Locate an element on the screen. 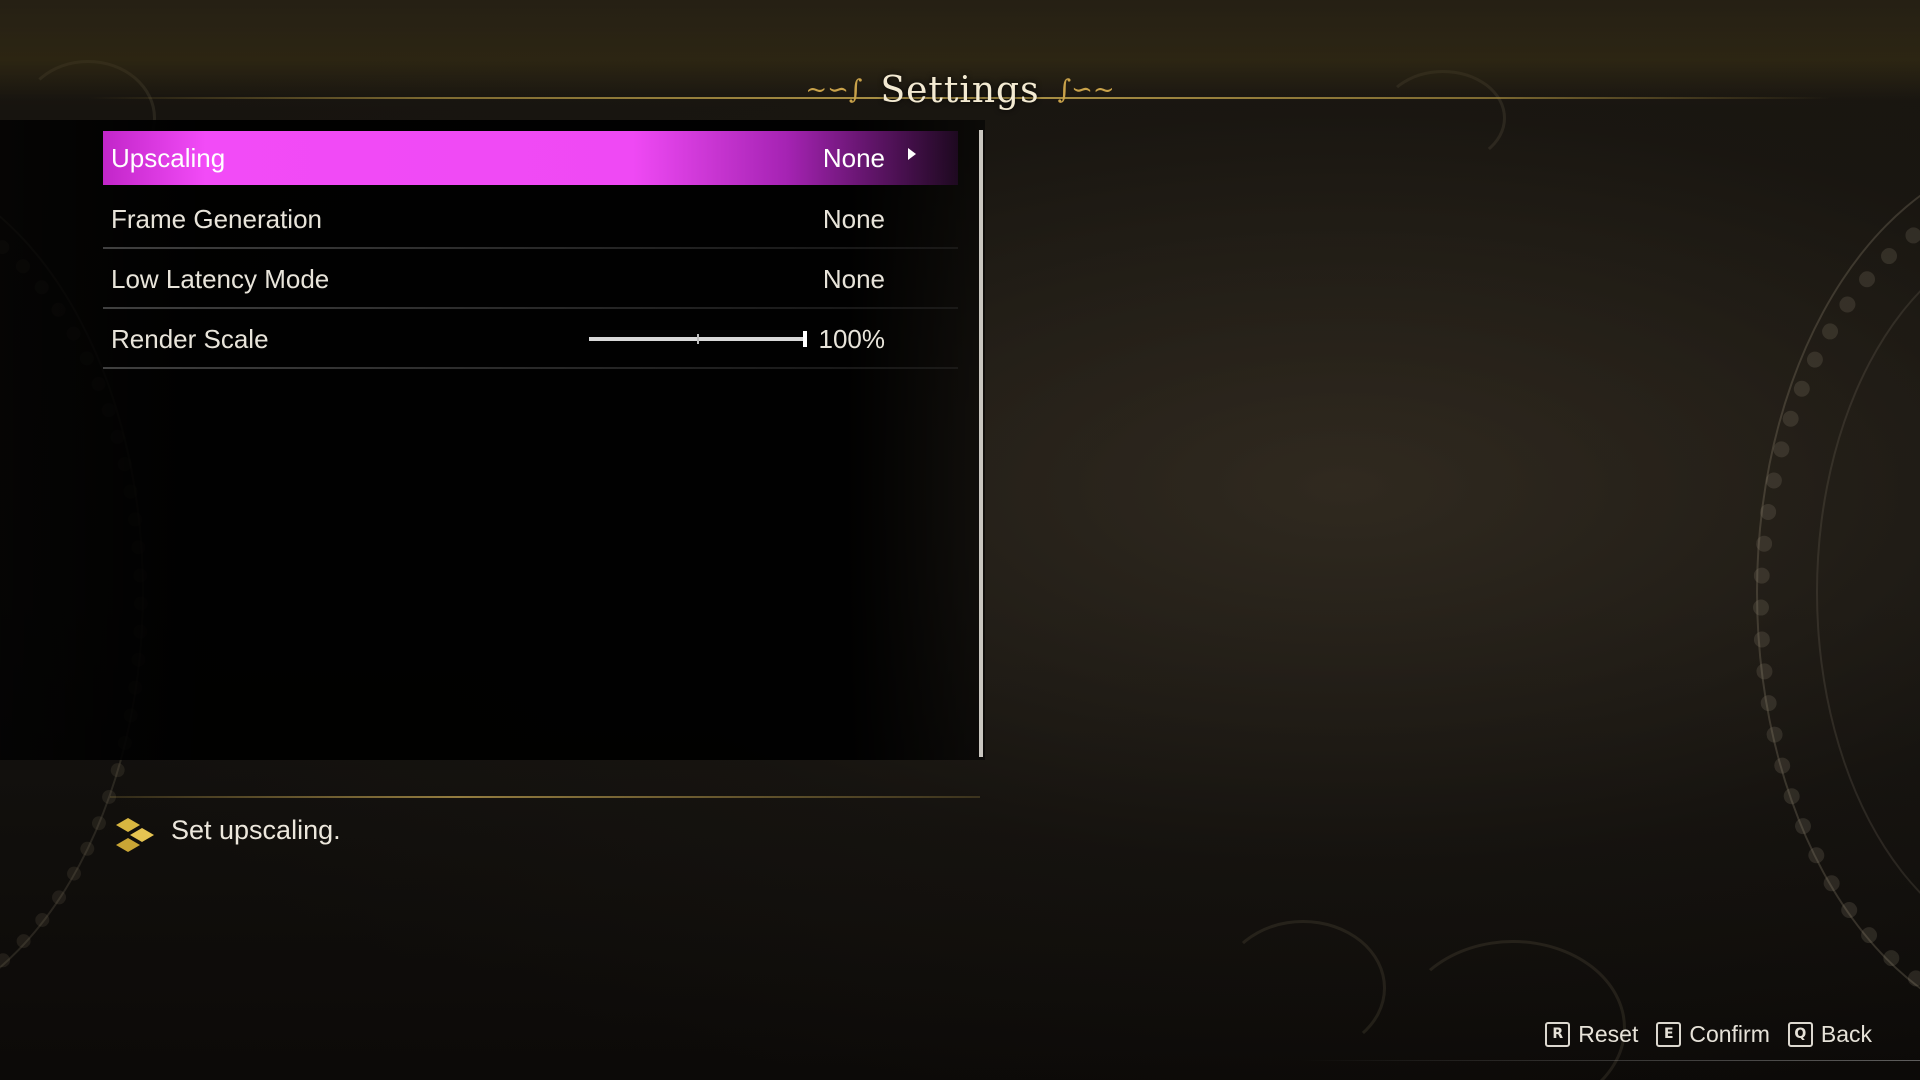 The height and width of the screenshot is (1080, 1920). setting-label: Frame Generation is located at coordinates (216, 218).